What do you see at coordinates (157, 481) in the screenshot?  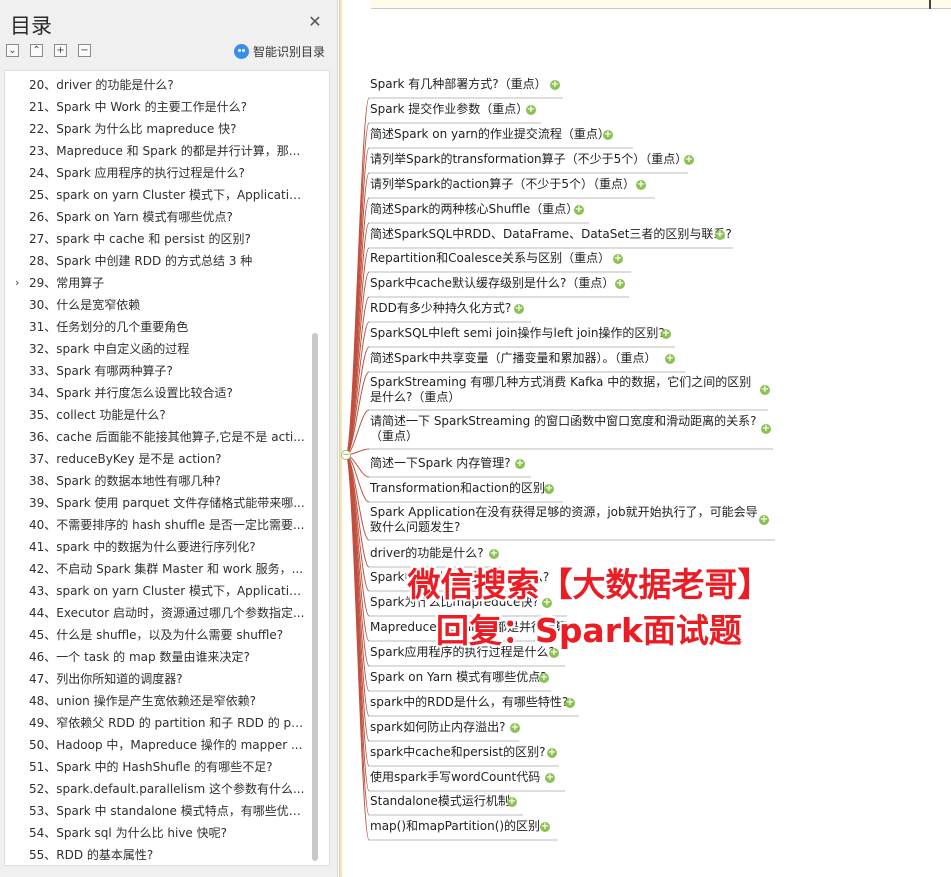 I see `toc-item: 38、Spark 的数据本地性有哪几种?` at bounding box center [157, 481].